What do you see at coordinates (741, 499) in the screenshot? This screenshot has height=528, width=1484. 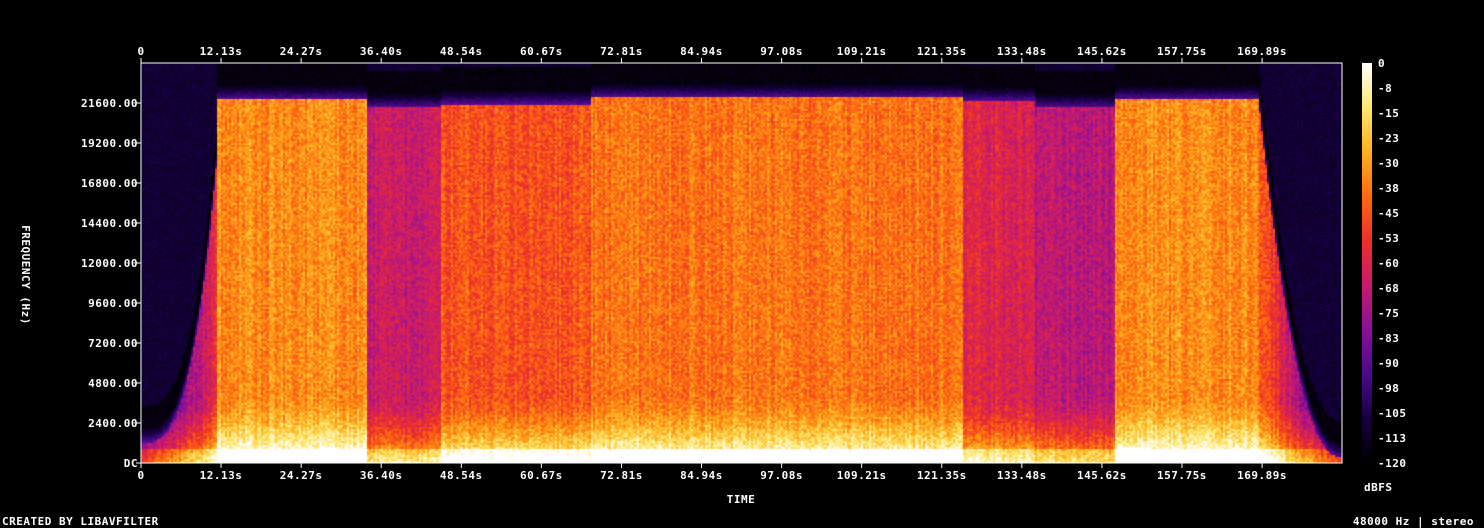 I see `x-axis-label: TIME` at bounding box center [741, 499].